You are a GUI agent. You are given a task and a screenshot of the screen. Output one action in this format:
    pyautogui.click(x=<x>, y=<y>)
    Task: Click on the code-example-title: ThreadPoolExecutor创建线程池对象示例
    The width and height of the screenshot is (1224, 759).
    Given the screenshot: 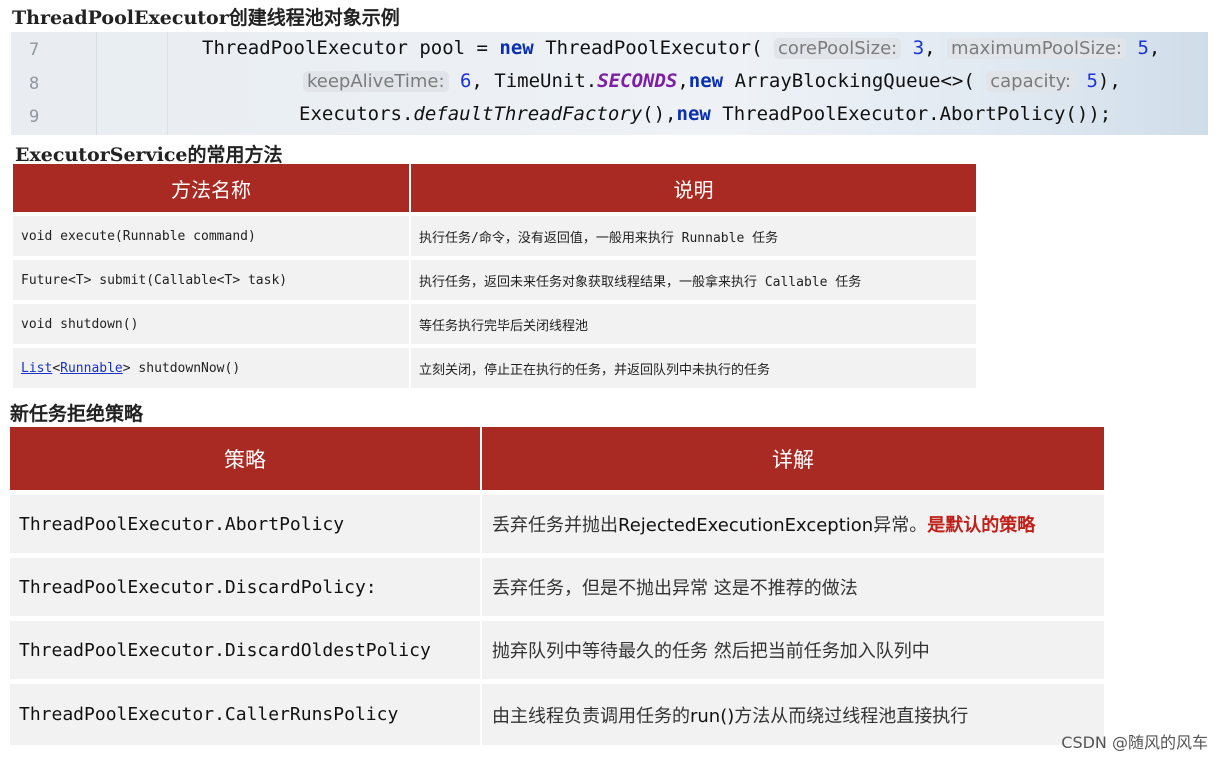 What is the action you would take?
    pyautogui.click(x=206, y=16)
    